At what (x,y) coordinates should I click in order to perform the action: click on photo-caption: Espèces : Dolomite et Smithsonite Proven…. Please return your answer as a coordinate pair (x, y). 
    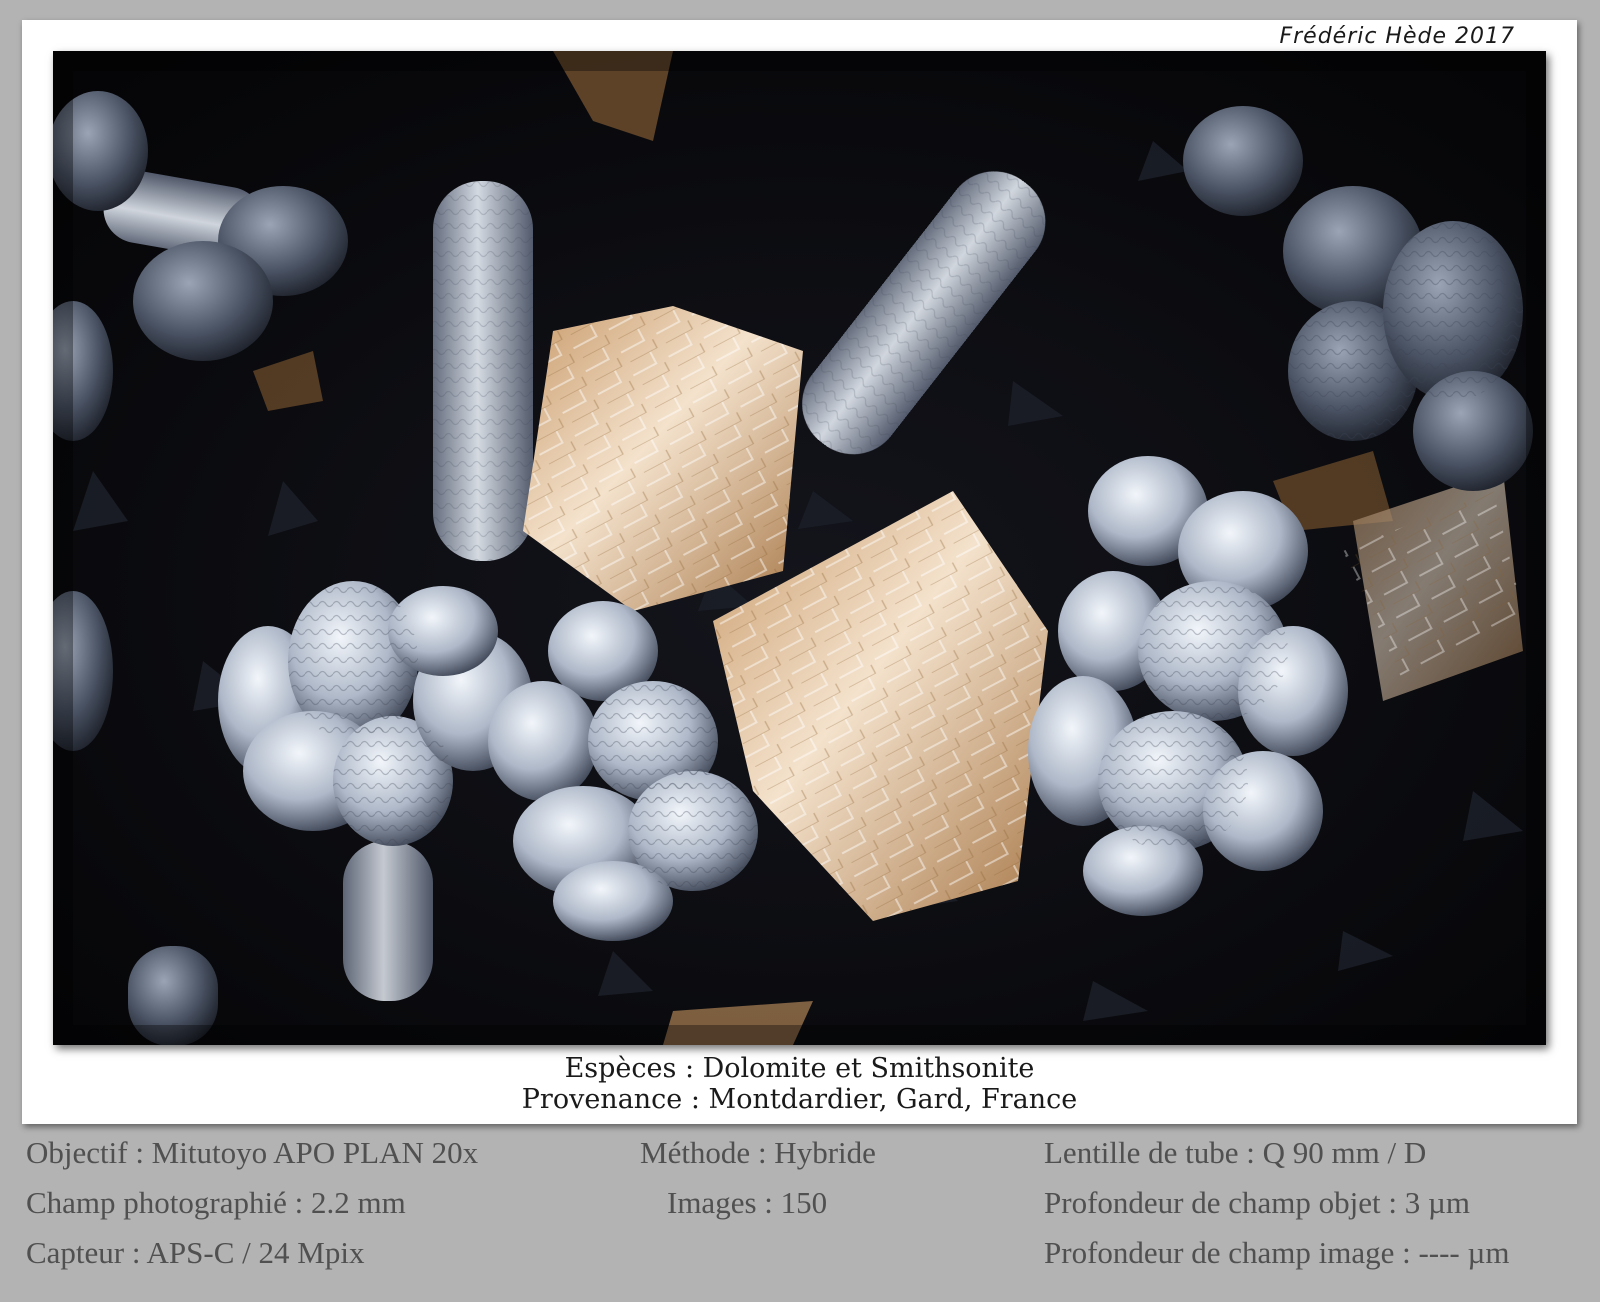
    Looking at the image, I should click on (799, 1084).